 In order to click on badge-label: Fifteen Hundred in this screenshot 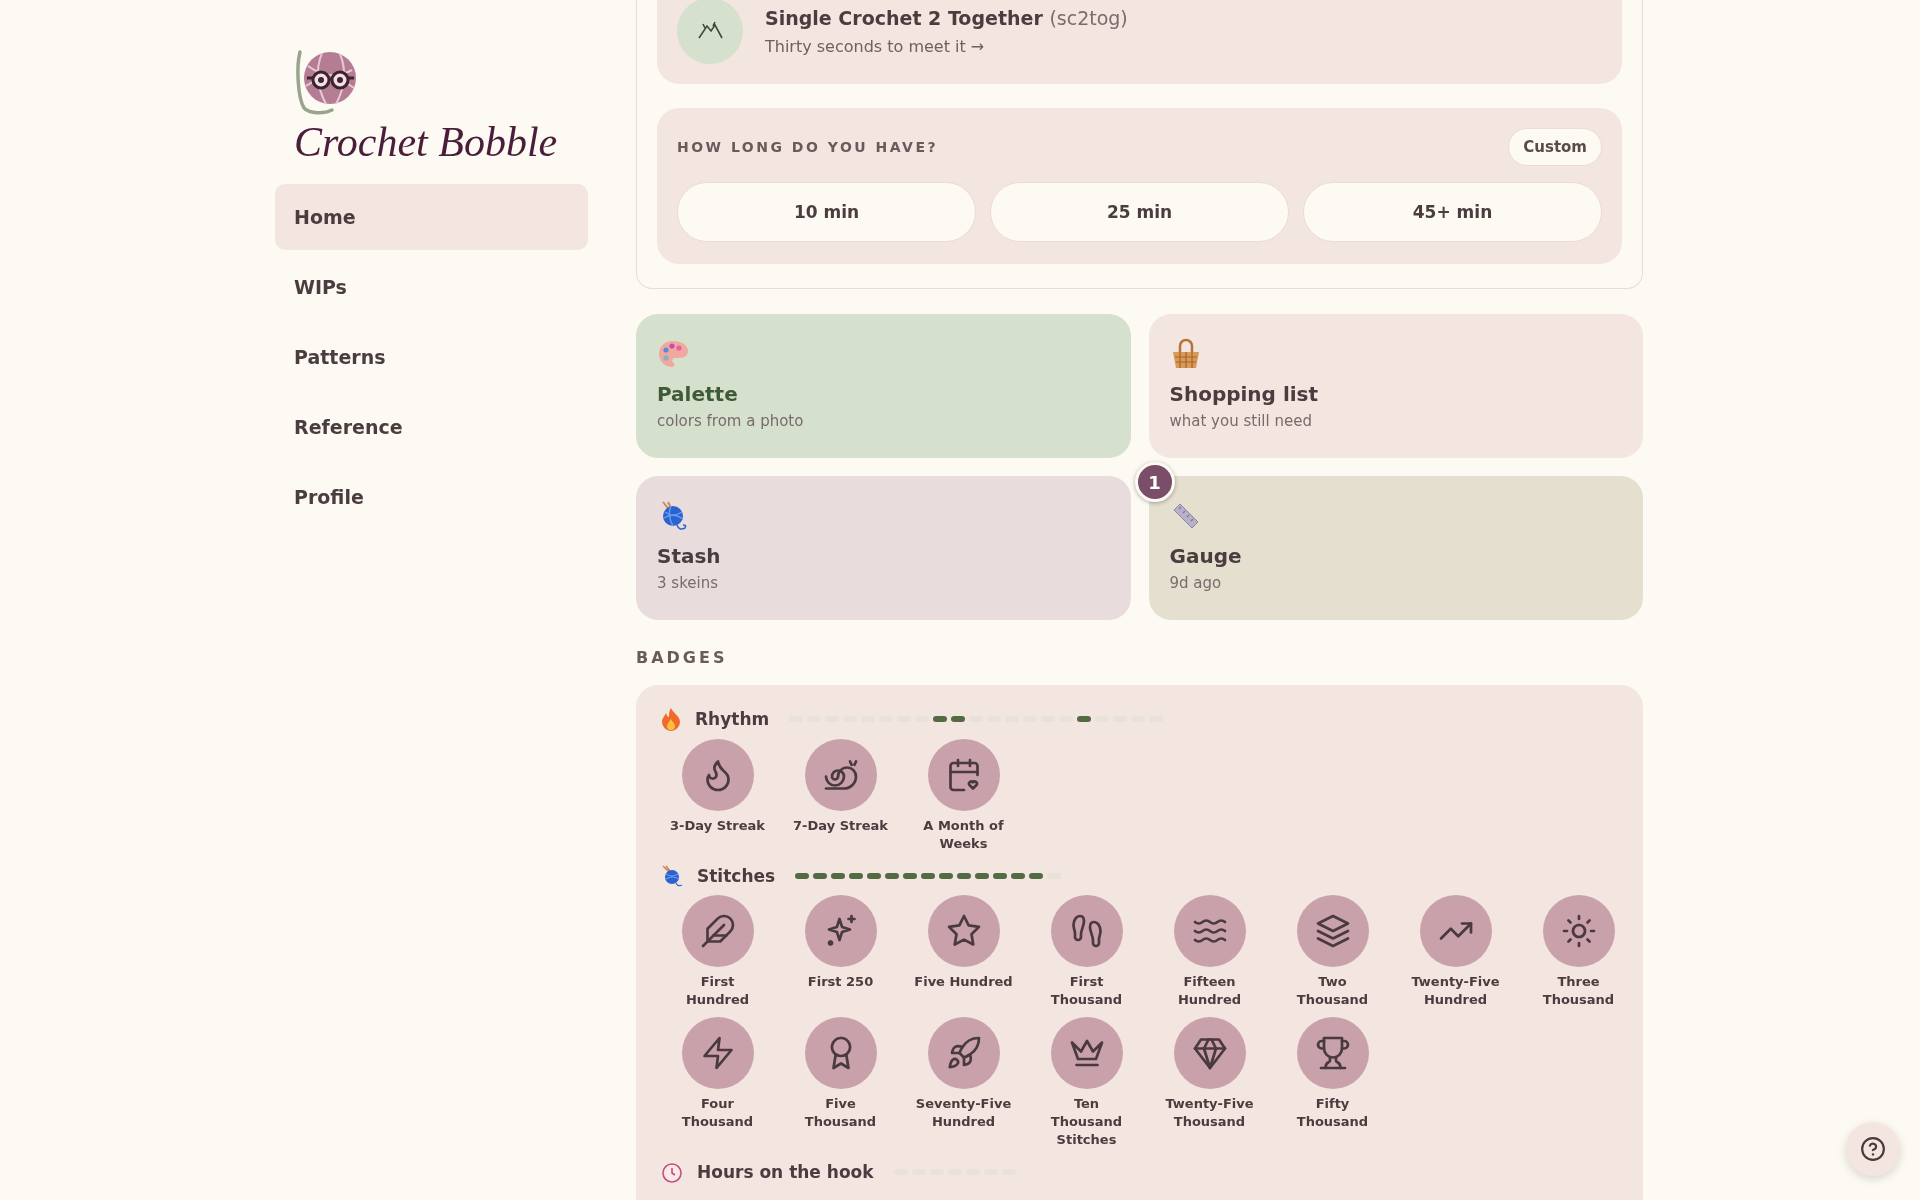, I will do `click(1209, 991)`.